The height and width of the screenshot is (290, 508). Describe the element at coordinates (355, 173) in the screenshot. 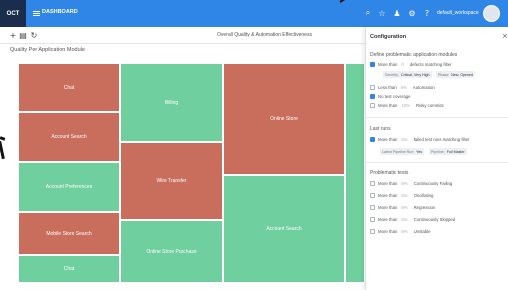

I see `treemap-tile` at that location.